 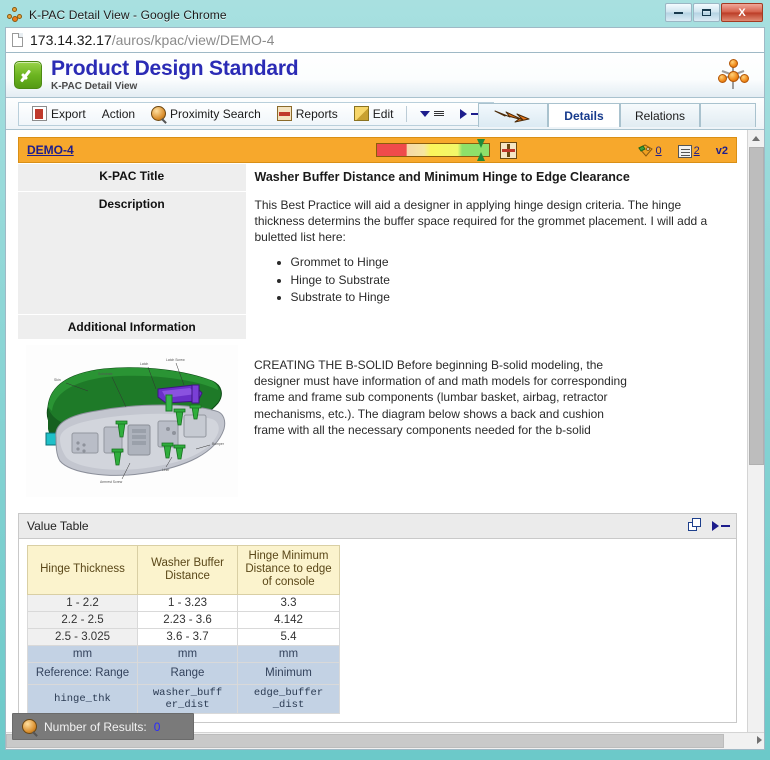 I want to click on chart-icon-button, so click(x=508, y=150).